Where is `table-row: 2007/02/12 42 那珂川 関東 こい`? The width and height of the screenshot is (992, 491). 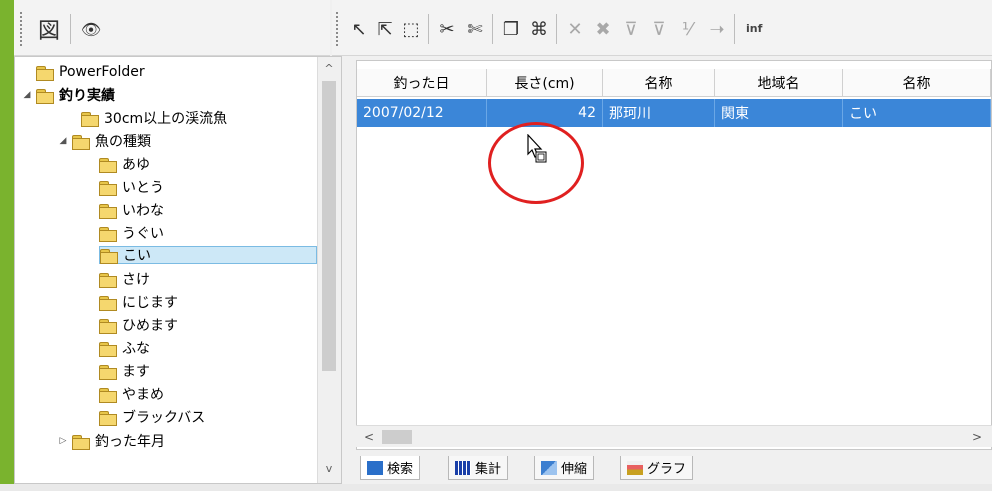
table-row: 2007/02/12 42 那珂川 関東 こい is located at coordinates (674, 113).